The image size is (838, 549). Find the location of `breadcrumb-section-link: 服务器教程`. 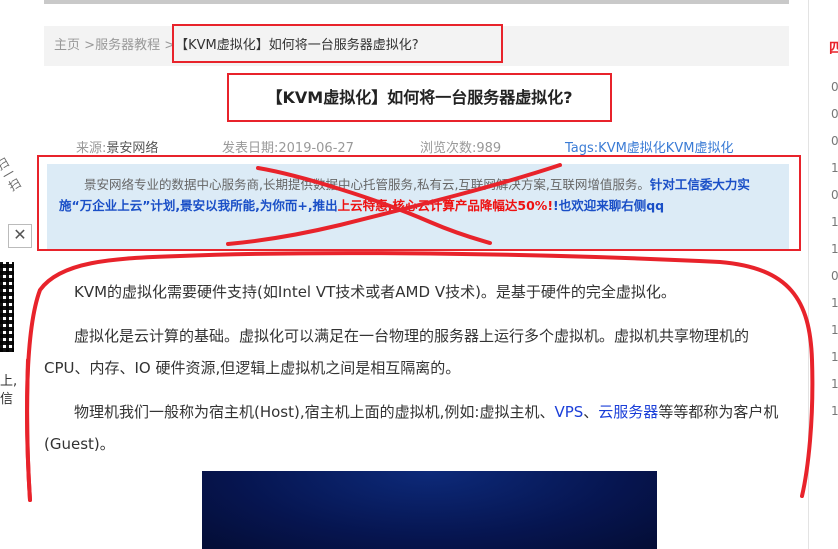

breadcrumb-section-link: 服务器教程 is located at coordinates (127, 45).